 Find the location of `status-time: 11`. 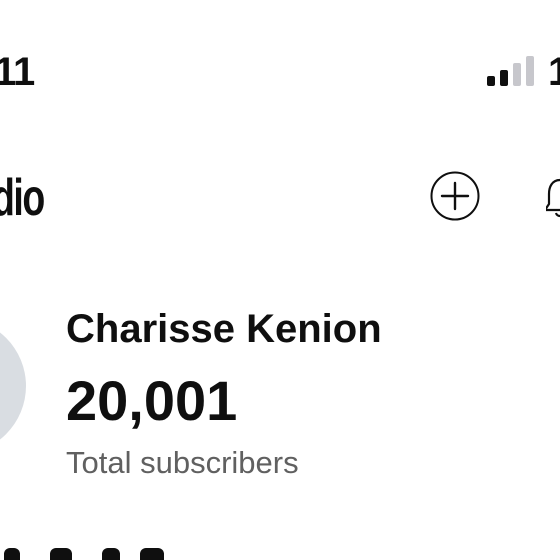

status-time: 11 is located at coordinates (17, 72).